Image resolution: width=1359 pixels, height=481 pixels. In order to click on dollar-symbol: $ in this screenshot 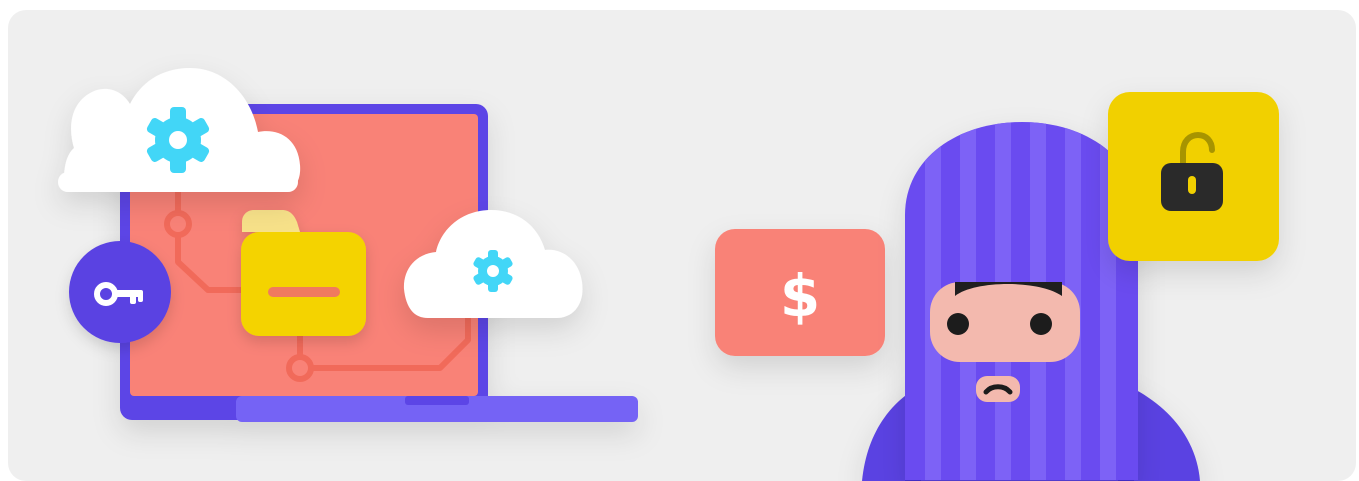, I will do `click(800, 296)`.